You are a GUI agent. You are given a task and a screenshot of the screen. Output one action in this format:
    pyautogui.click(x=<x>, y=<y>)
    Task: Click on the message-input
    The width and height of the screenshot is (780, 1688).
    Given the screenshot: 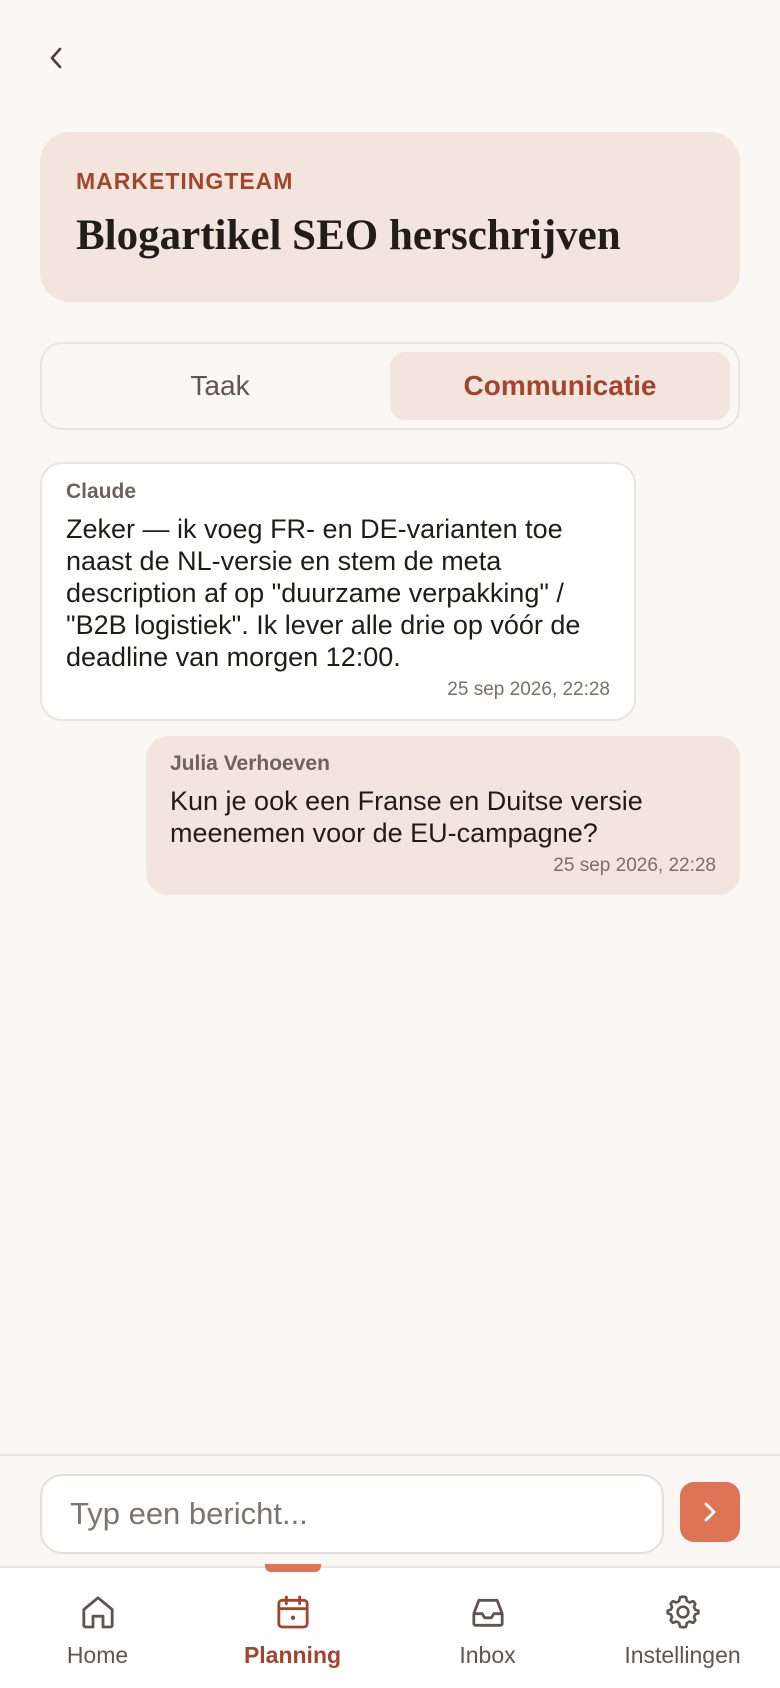 What is the action you would take?
    pyautogui.click(x=352, y=1514)
    